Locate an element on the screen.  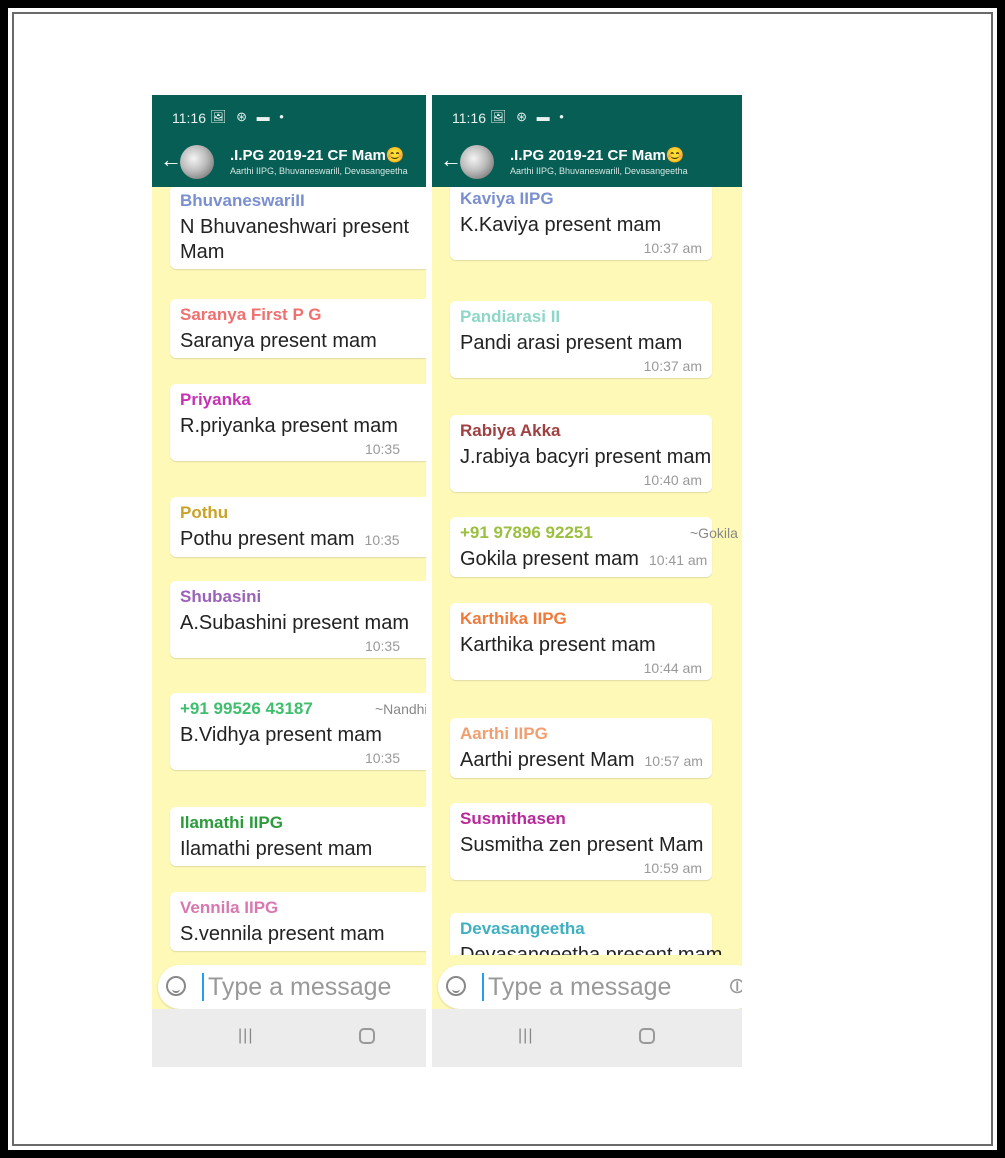
message-sender: Vennila IIPG is located at coordinates (229, 907).